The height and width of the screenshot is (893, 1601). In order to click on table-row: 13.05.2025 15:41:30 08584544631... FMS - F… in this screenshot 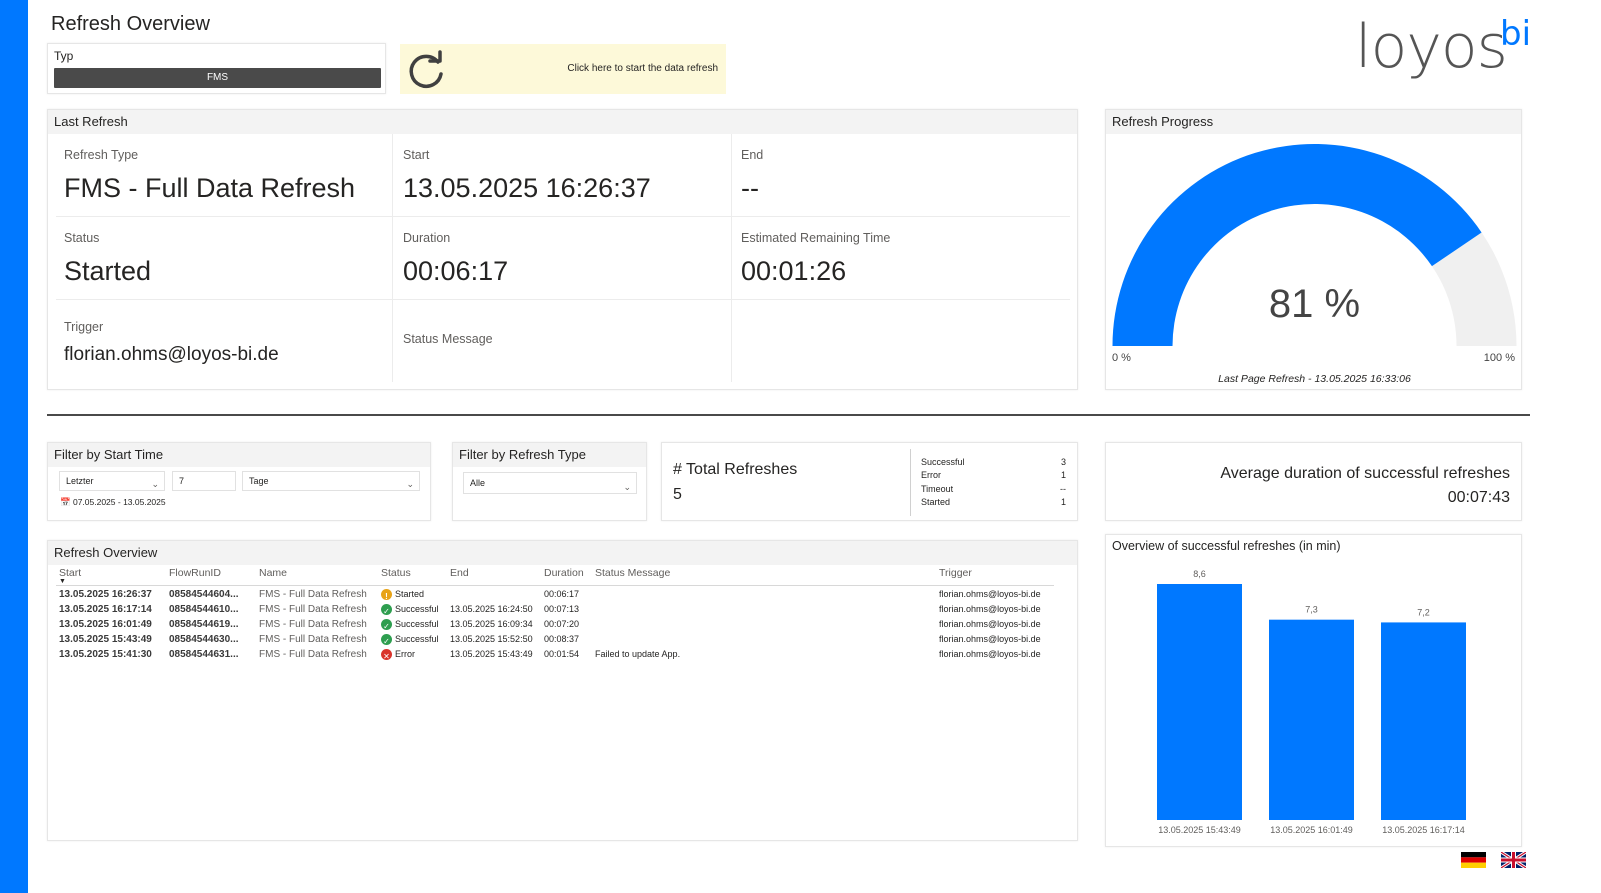, I will do `click(563, 654)`.